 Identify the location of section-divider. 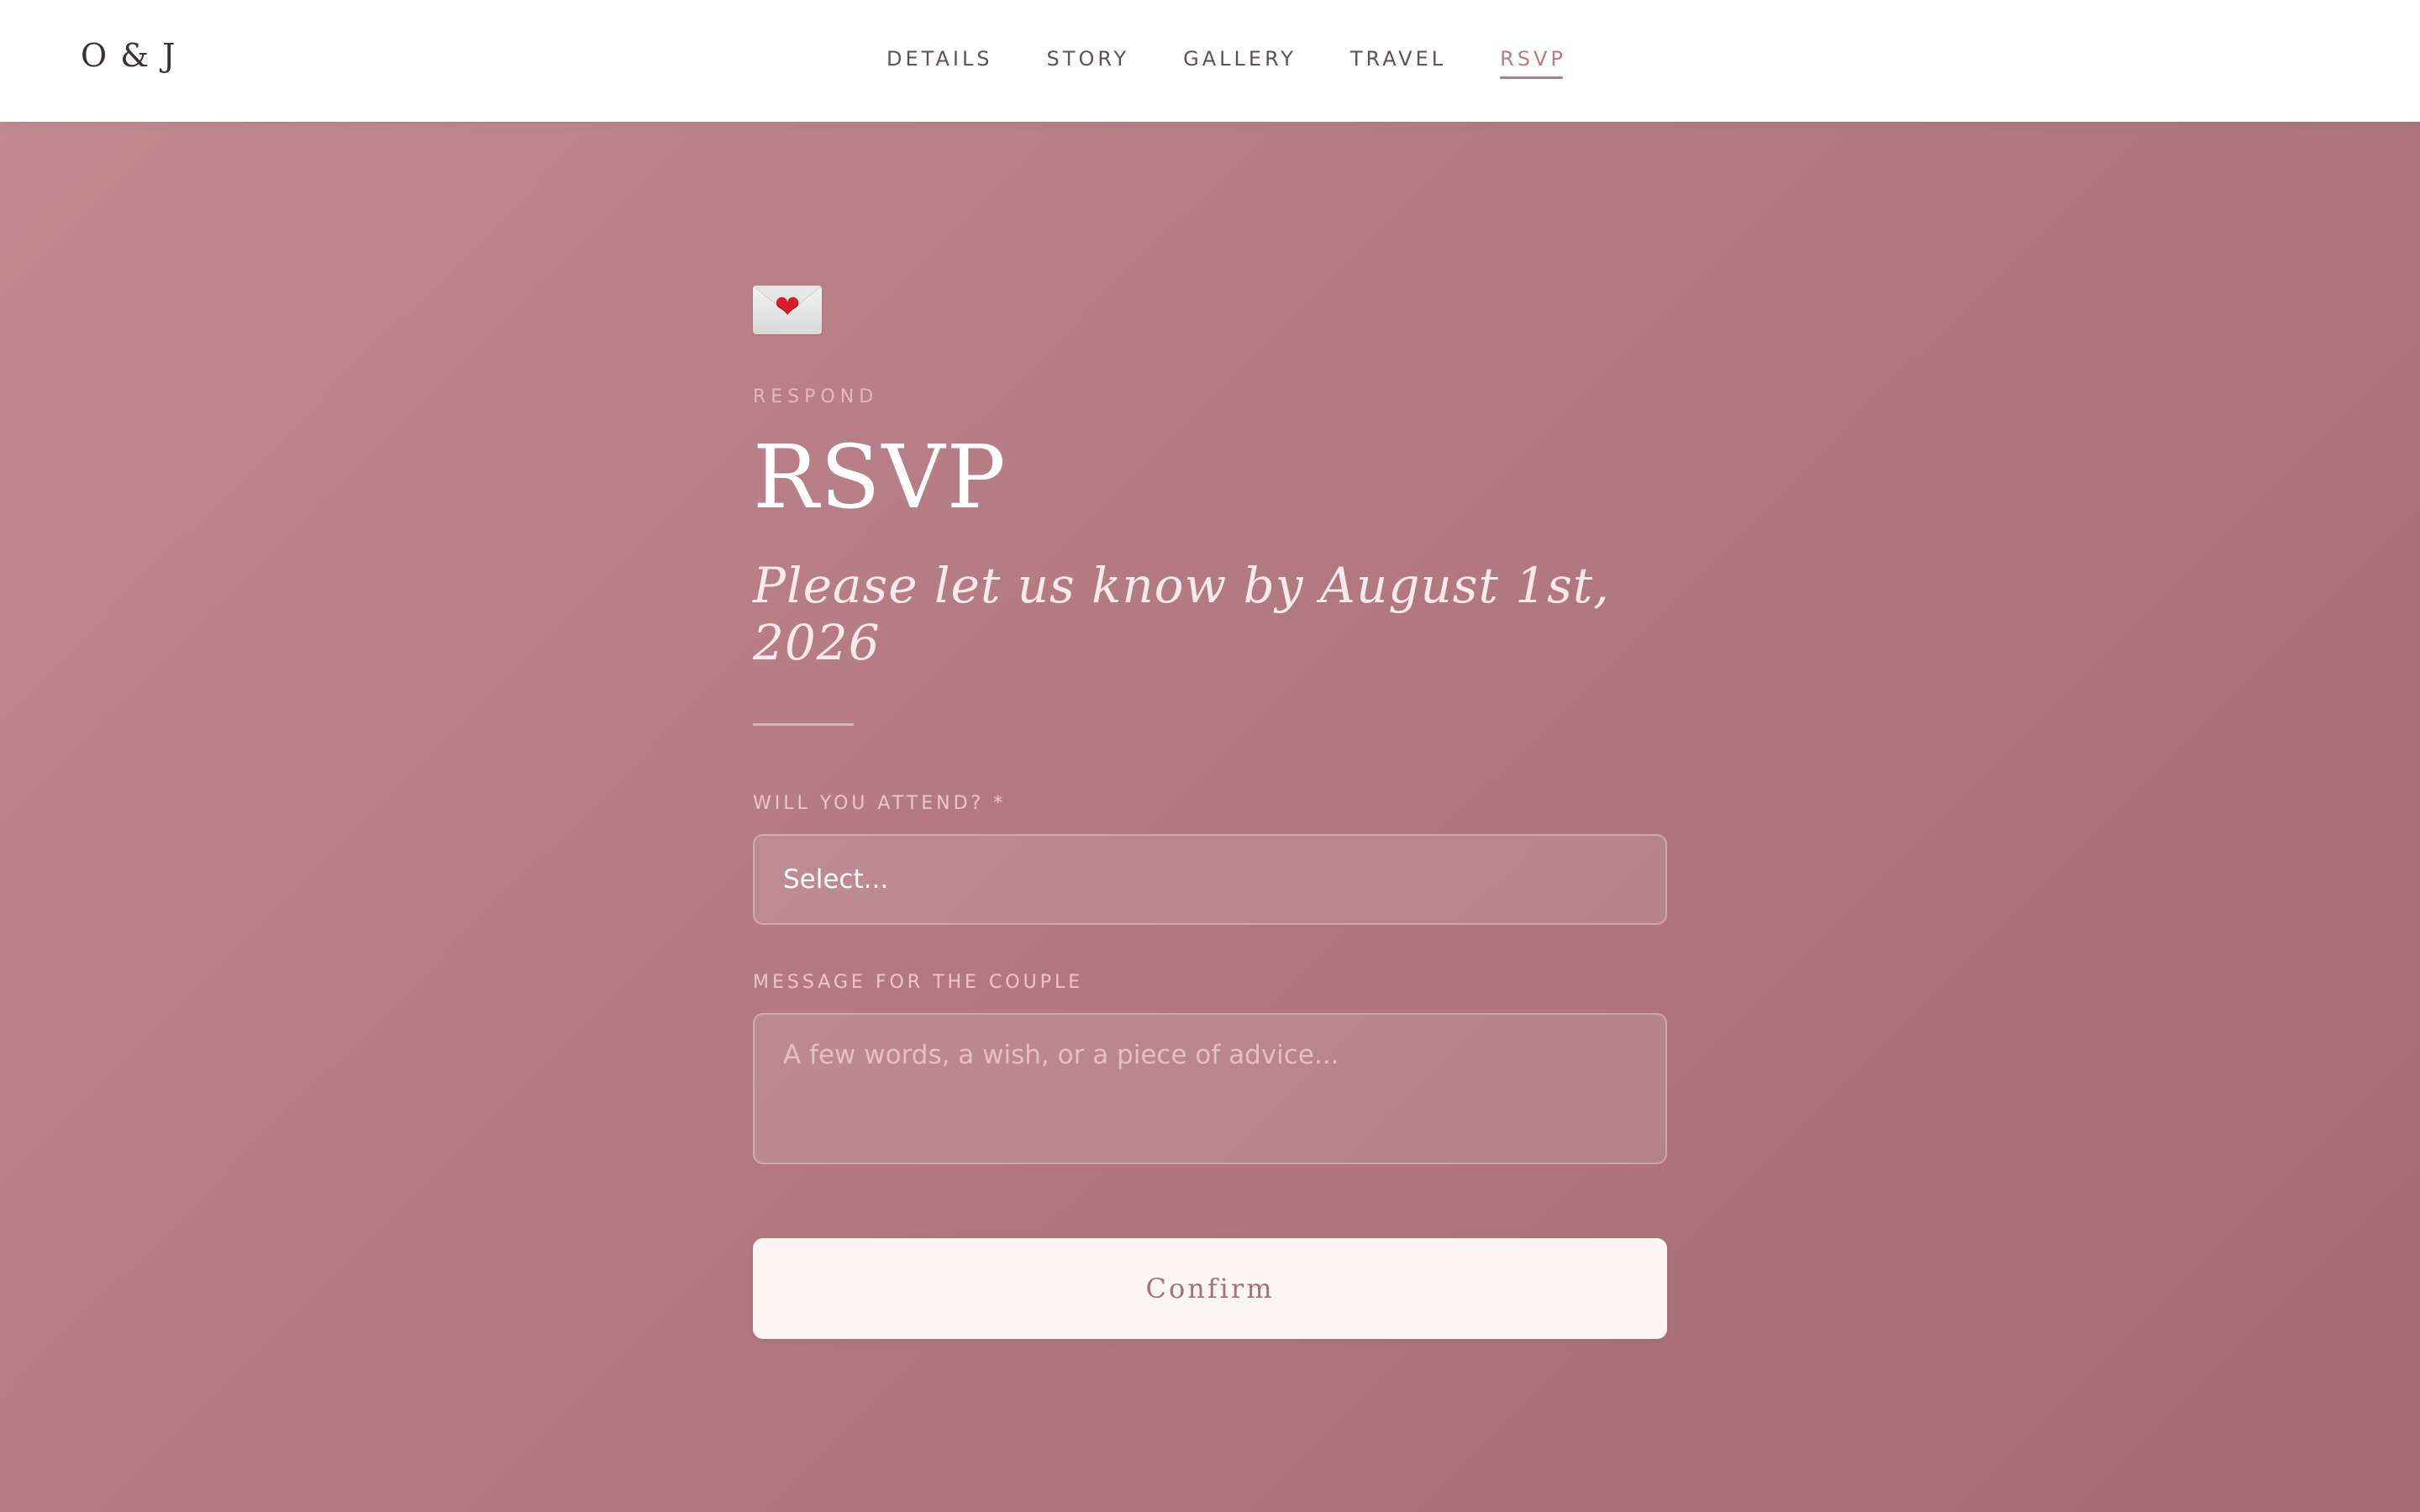
(803, 724).